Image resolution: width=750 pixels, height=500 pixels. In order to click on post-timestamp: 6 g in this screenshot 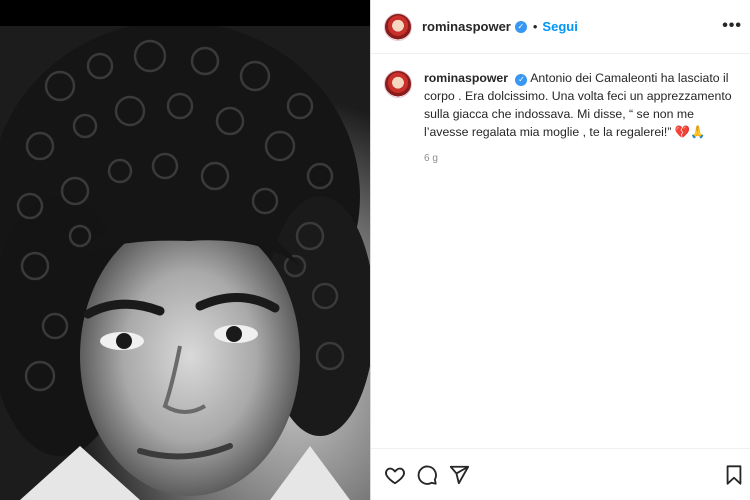, I will do `click(581, 158)`.